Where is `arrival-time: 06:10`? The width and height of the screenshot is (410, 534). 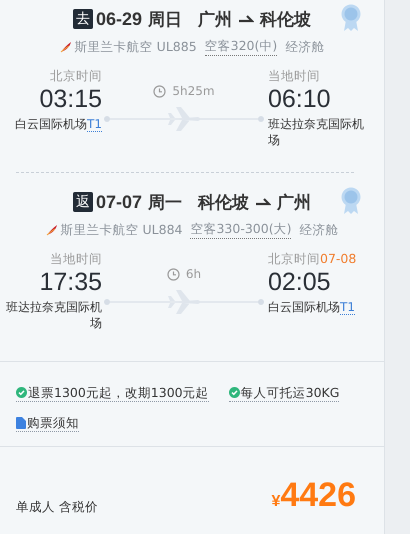
arrival-time: 06:10 is located at coordinates (299, 99).